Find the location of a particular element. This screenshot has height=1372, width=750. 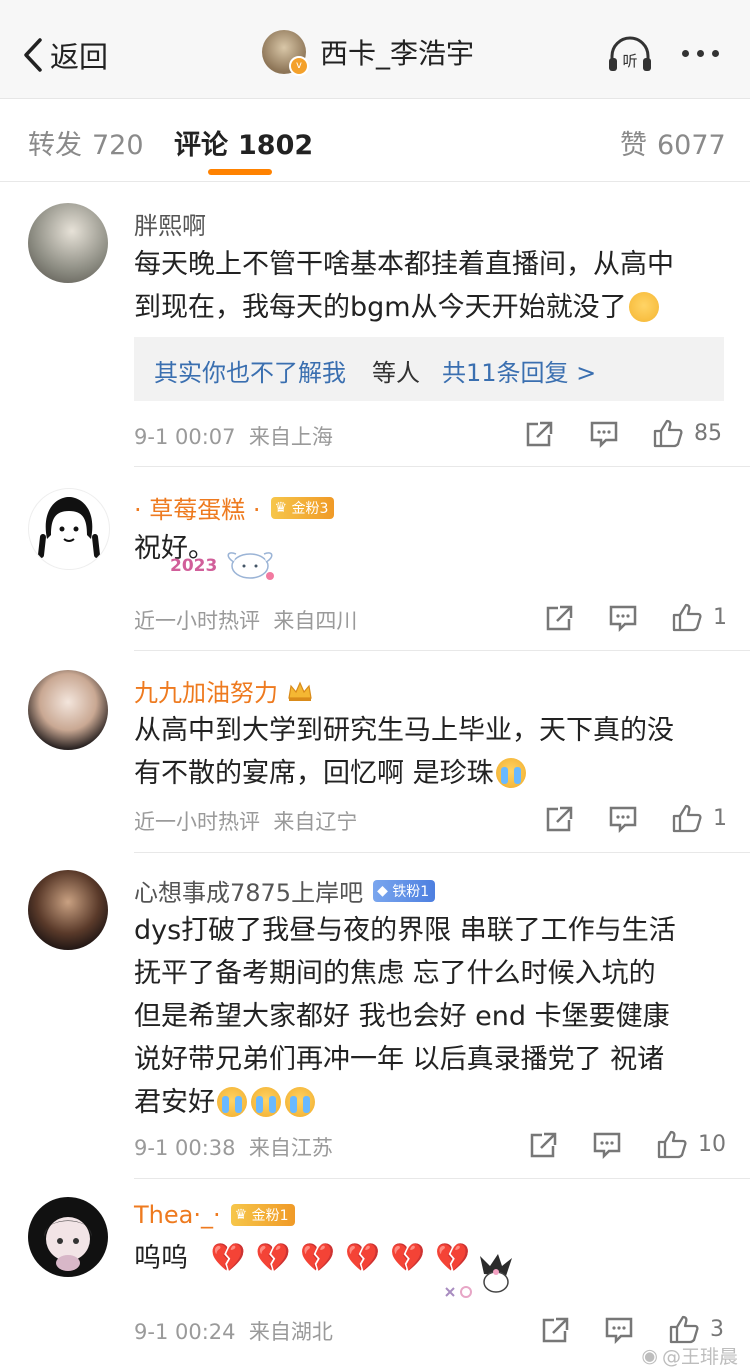

comment-meta: 9-1 00:07 来自上海 is located at coordinates (233, 437).